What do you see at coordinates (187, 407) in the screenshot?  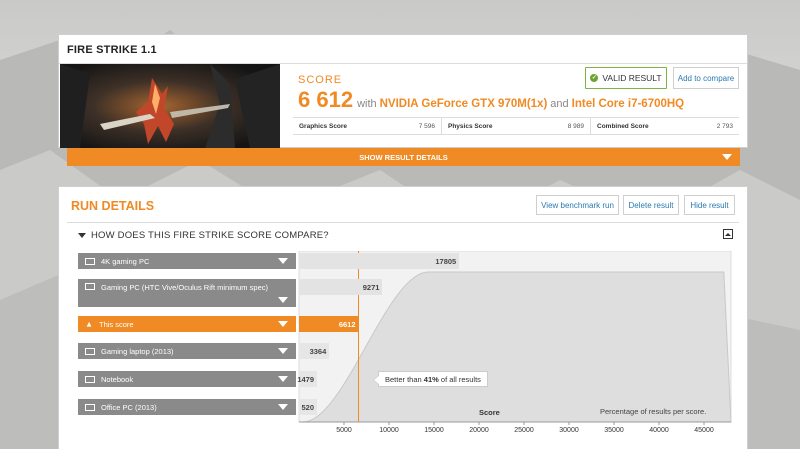 I see `comparison-row-5: Office PC (2013)` at bounding box center [187, 407].